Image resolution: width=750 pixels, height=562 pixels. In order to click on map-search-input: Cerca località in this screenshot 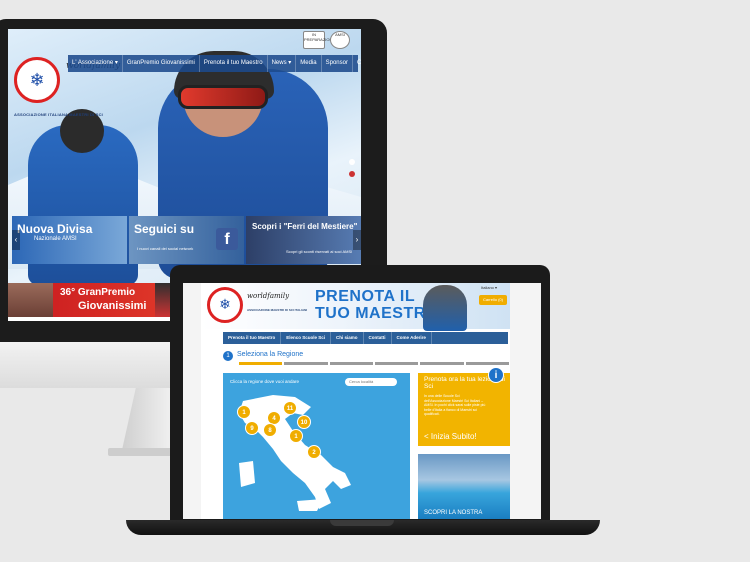, I will do `click(371, 382)`.